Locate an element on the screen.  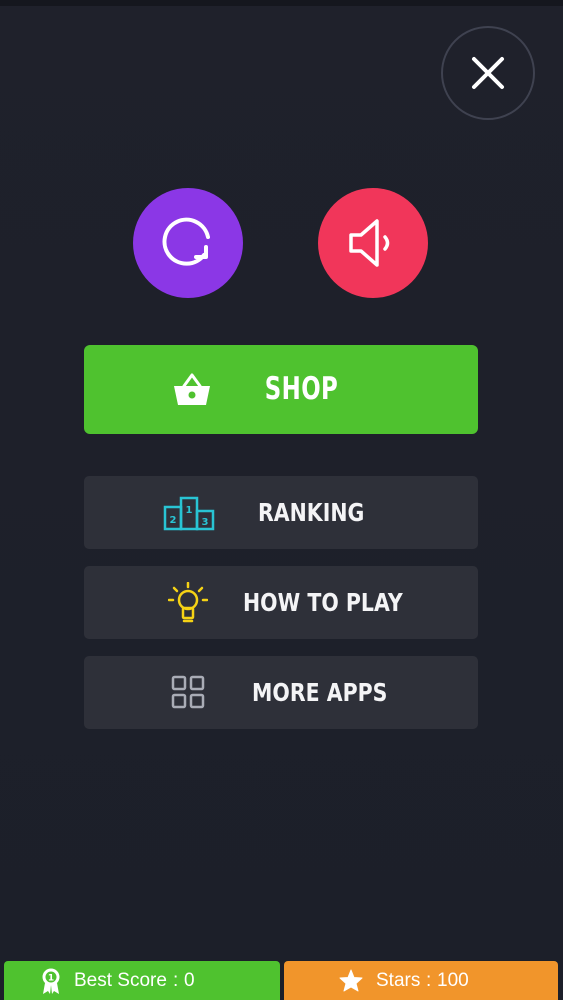
podium-number-3: 3 is located at coordinates (205, 522).